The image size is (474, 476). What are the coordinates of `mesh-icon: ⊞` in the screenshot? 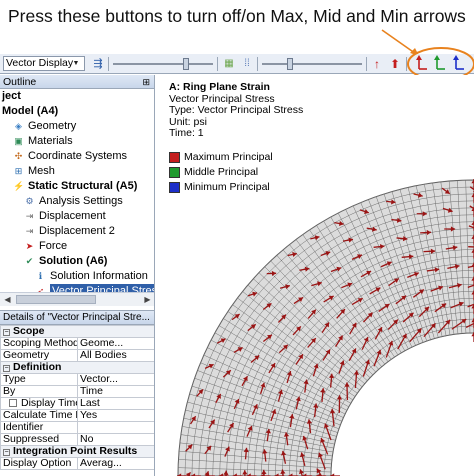 It's located at (18, 171).